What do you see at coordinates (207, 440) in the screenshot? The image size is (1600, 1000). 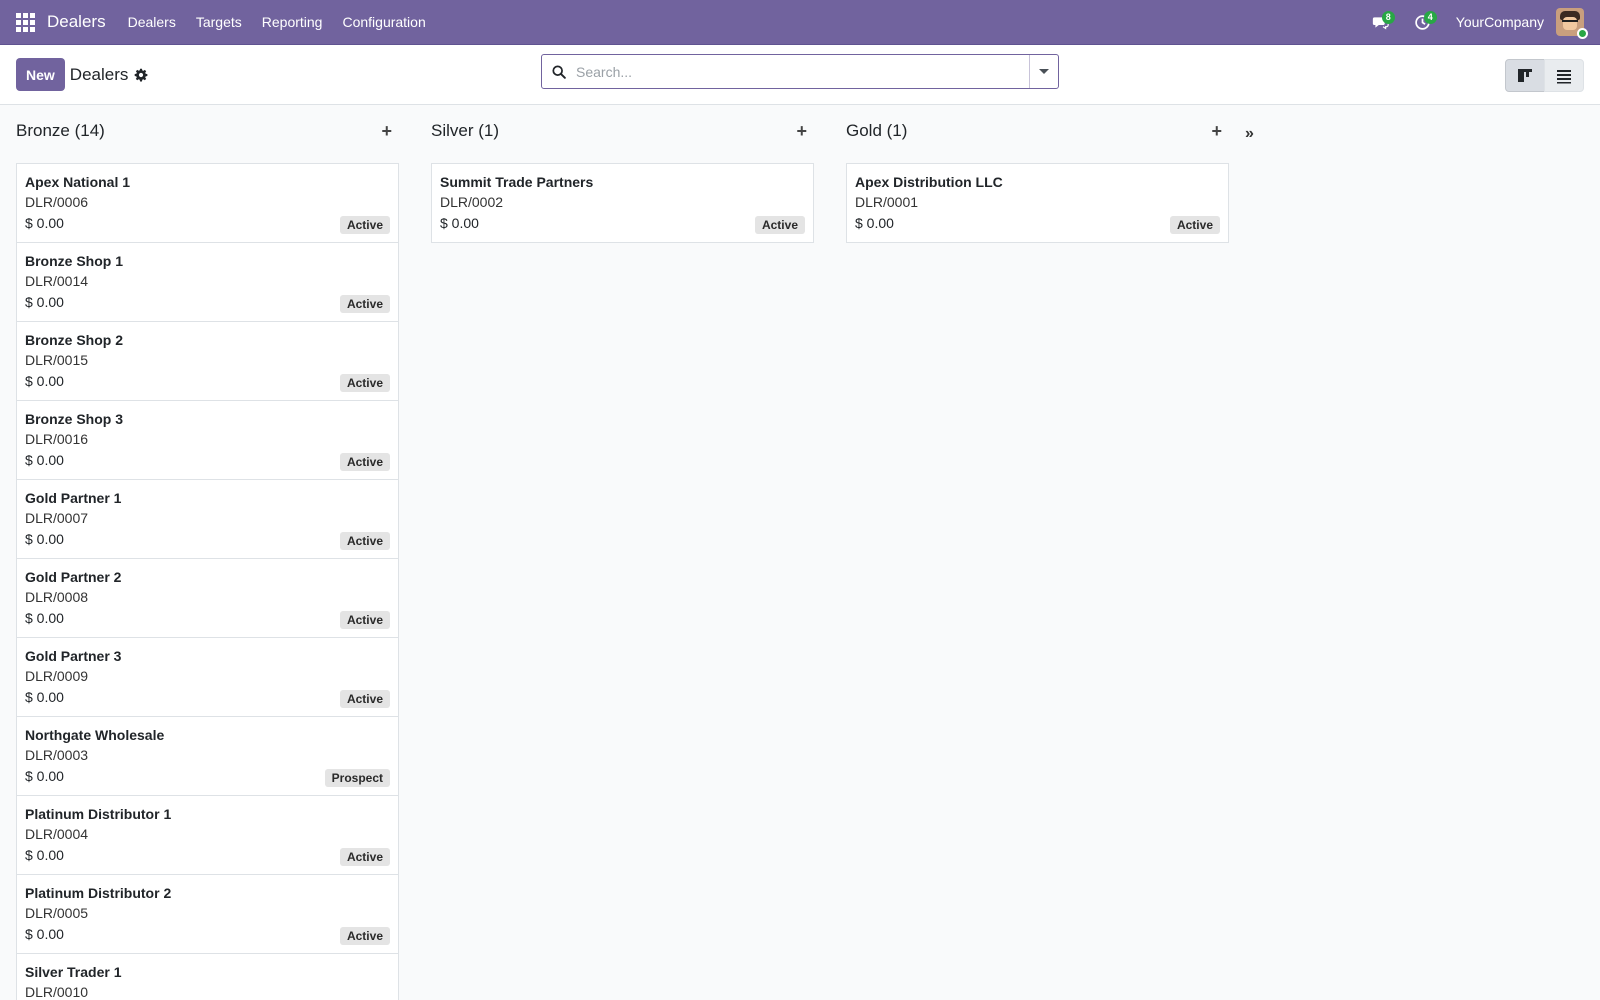 I see `kanban-card: Bronze Shop 3 DLR/0016 $ 0.00 Active` at bounding box center [207, 440].